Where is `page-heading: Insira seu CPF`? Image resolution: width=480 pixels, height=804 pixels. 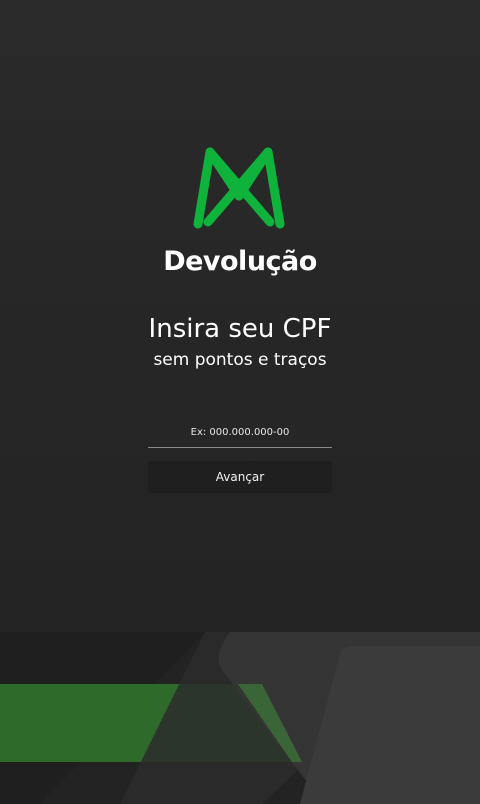 page-heading: Insira seu CPF is located at coordinates (240, 329).